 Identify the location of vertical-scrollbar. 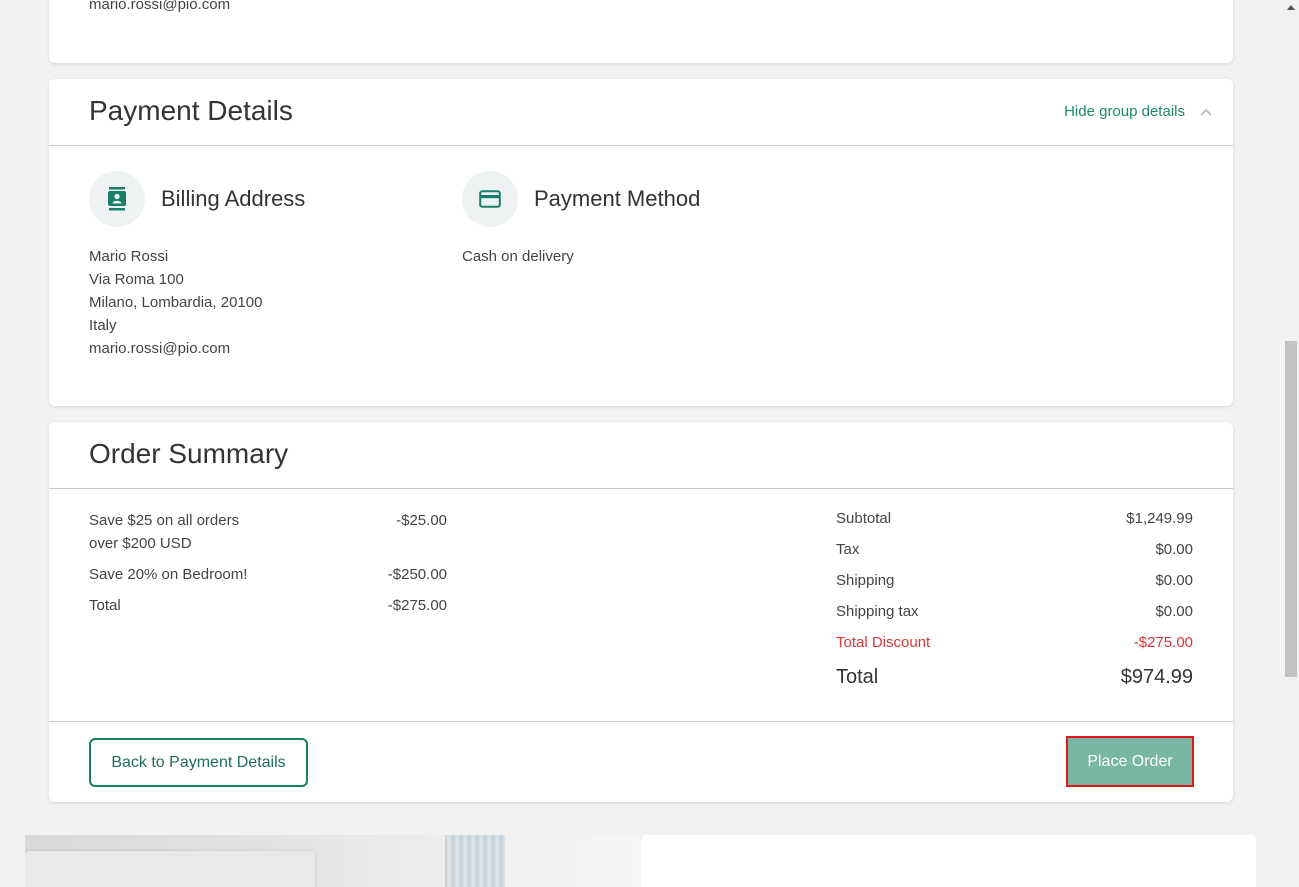
(1291, 443).